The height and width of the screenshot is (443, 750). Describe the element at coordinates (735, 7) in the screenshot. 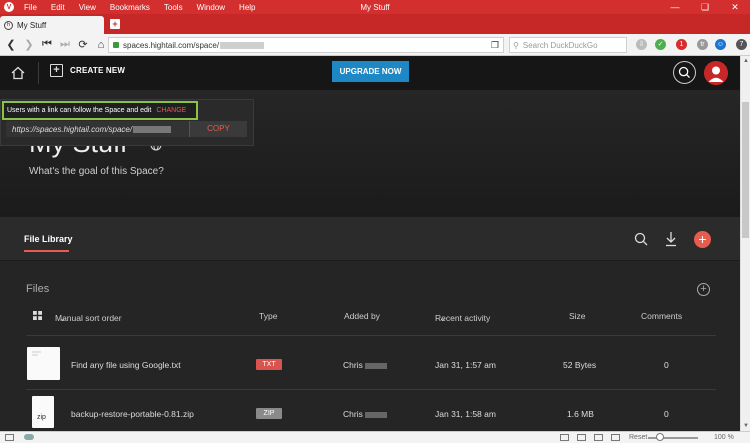

I see `close-icon: ✕` at that location.